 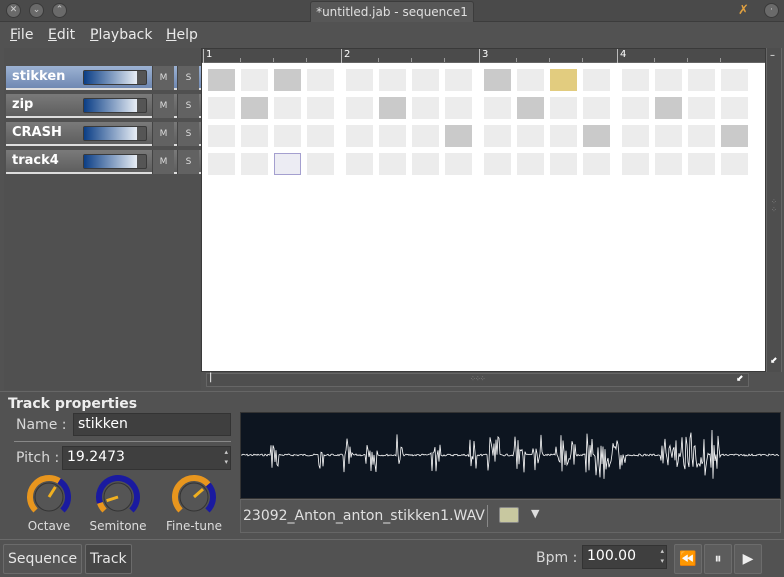 I want to click on menu-file: File, so click(x=21, y=35).